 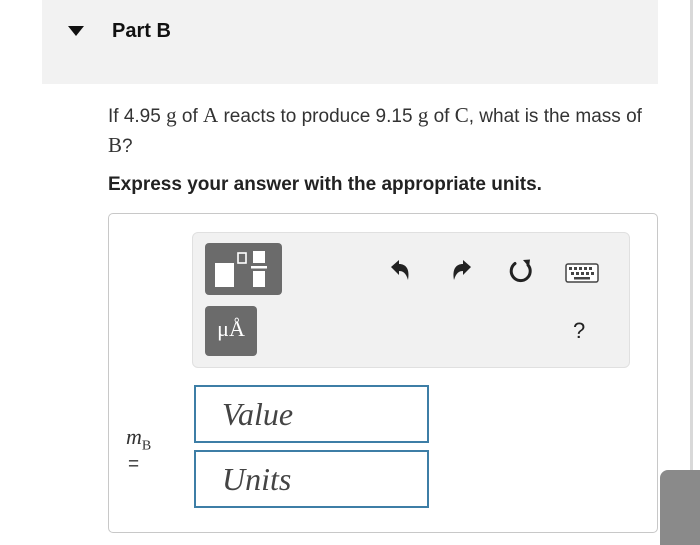 I want to click on reset-button, so click(x=521, y=273).